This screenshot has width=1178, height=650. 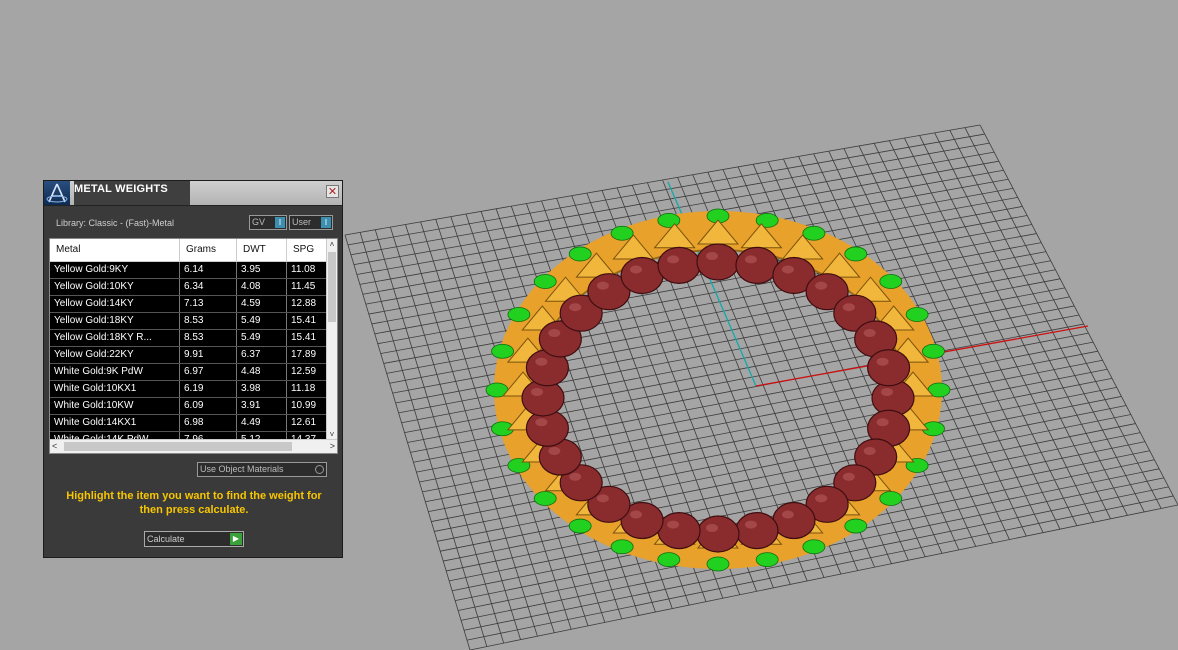 I want to click on horizontal-scrollbar: < >, so click(x=193, y=446).